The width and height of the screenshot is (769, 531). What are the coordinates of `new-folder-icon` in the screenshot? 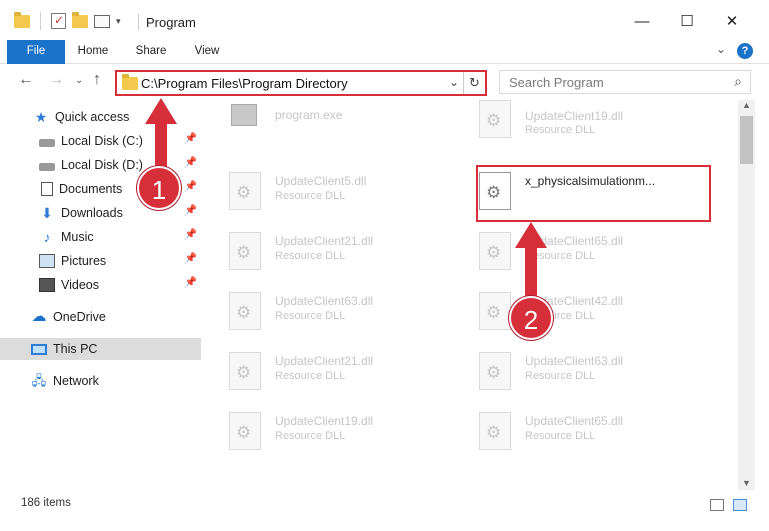 It's located at (80, 19).